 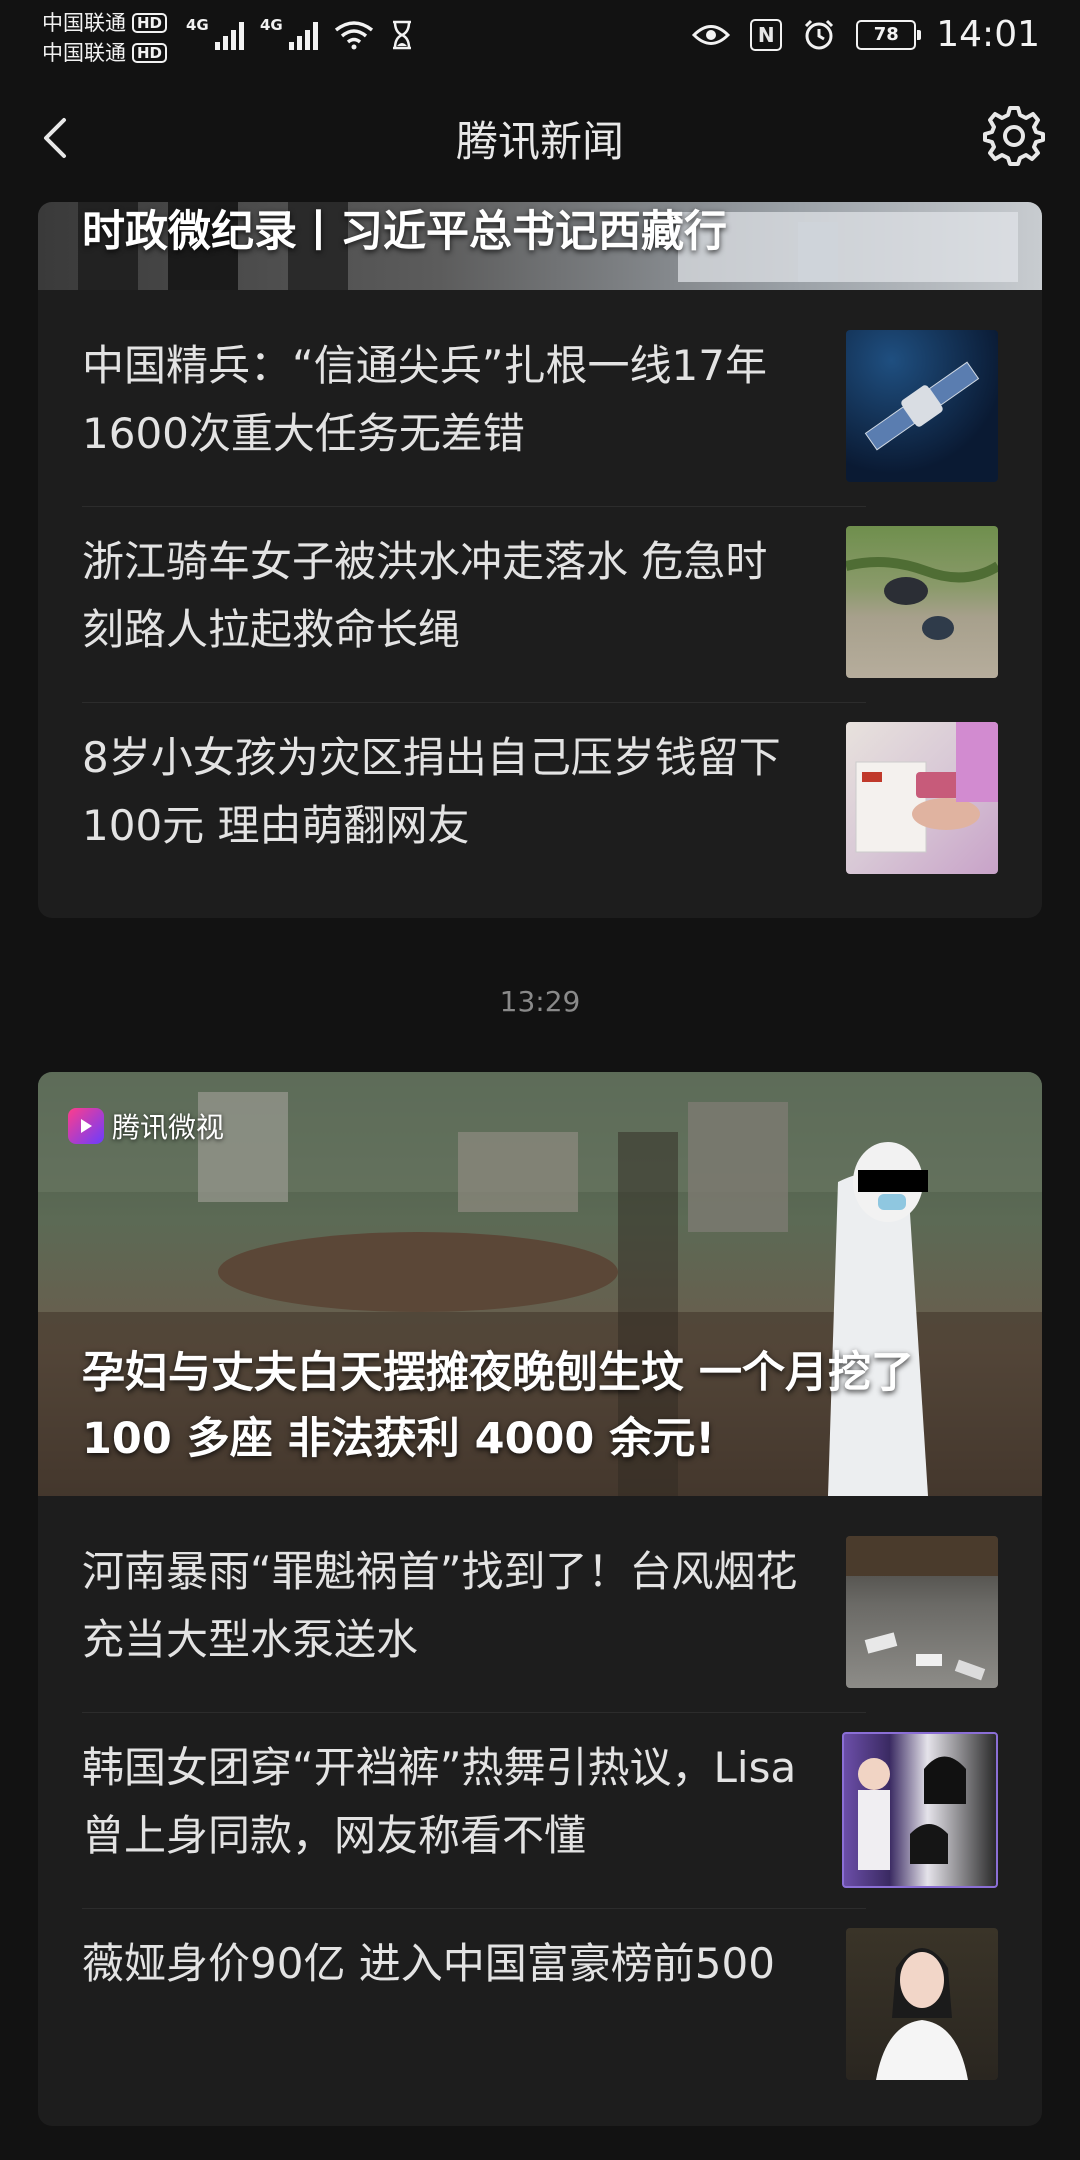 What do you see at coordinates (425, 595) in the screenshot?
I see `news-title: 浙江骑车女子被洪水冲走落水 危急时刻路人拉起救命长绳` at bounding box center [425, 595].